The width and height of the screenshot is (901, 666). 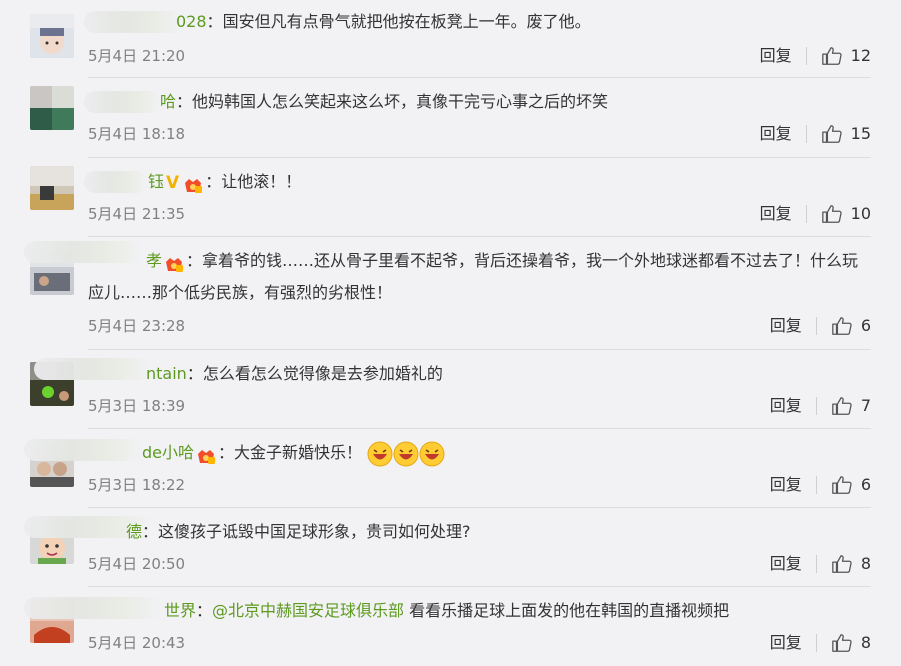 I want to click on like-count: 10, so click(x=860, y=213).